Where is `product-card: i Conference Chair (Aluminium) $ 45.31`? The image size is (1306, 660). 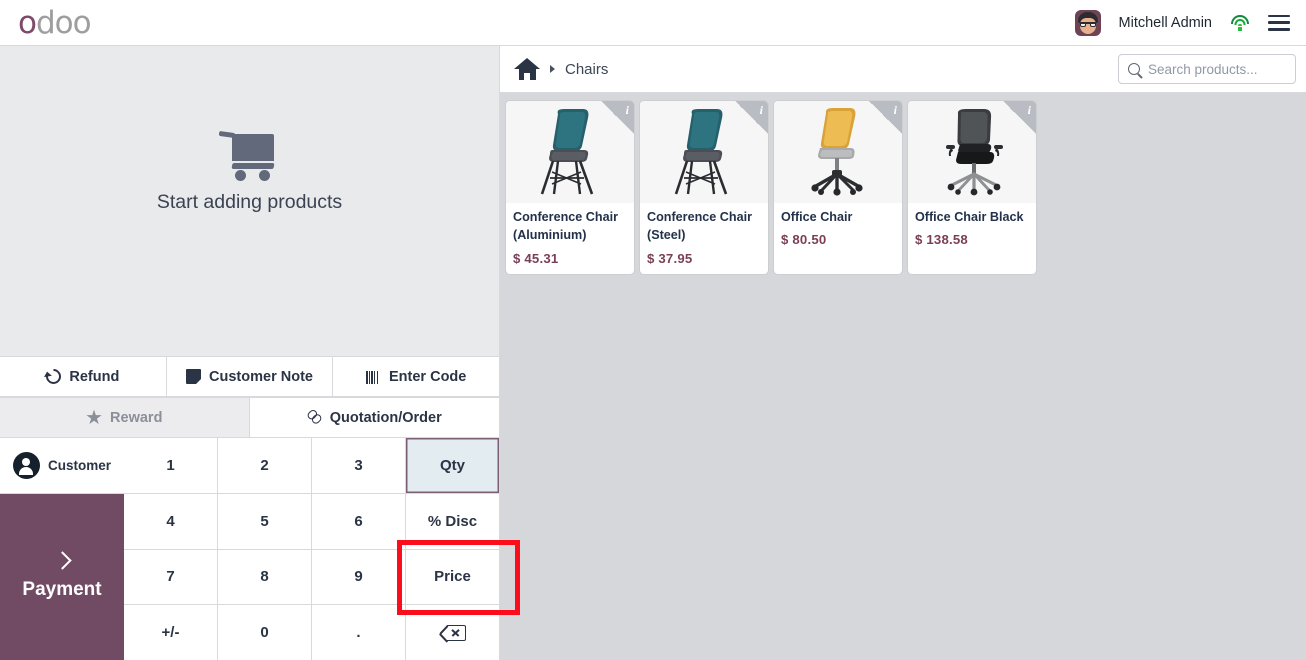 product-card: i Conference Chair (Aluminium) $ 45.31 is located at coordinates (570, 187).